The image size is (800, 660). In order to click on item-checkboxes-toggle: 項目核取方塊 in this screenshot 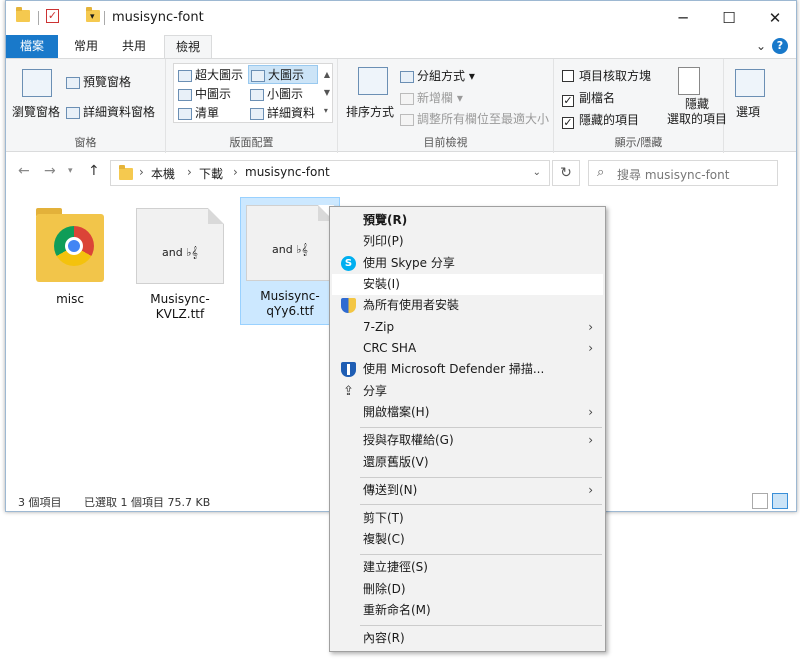, I will do `click(606, 75)`.